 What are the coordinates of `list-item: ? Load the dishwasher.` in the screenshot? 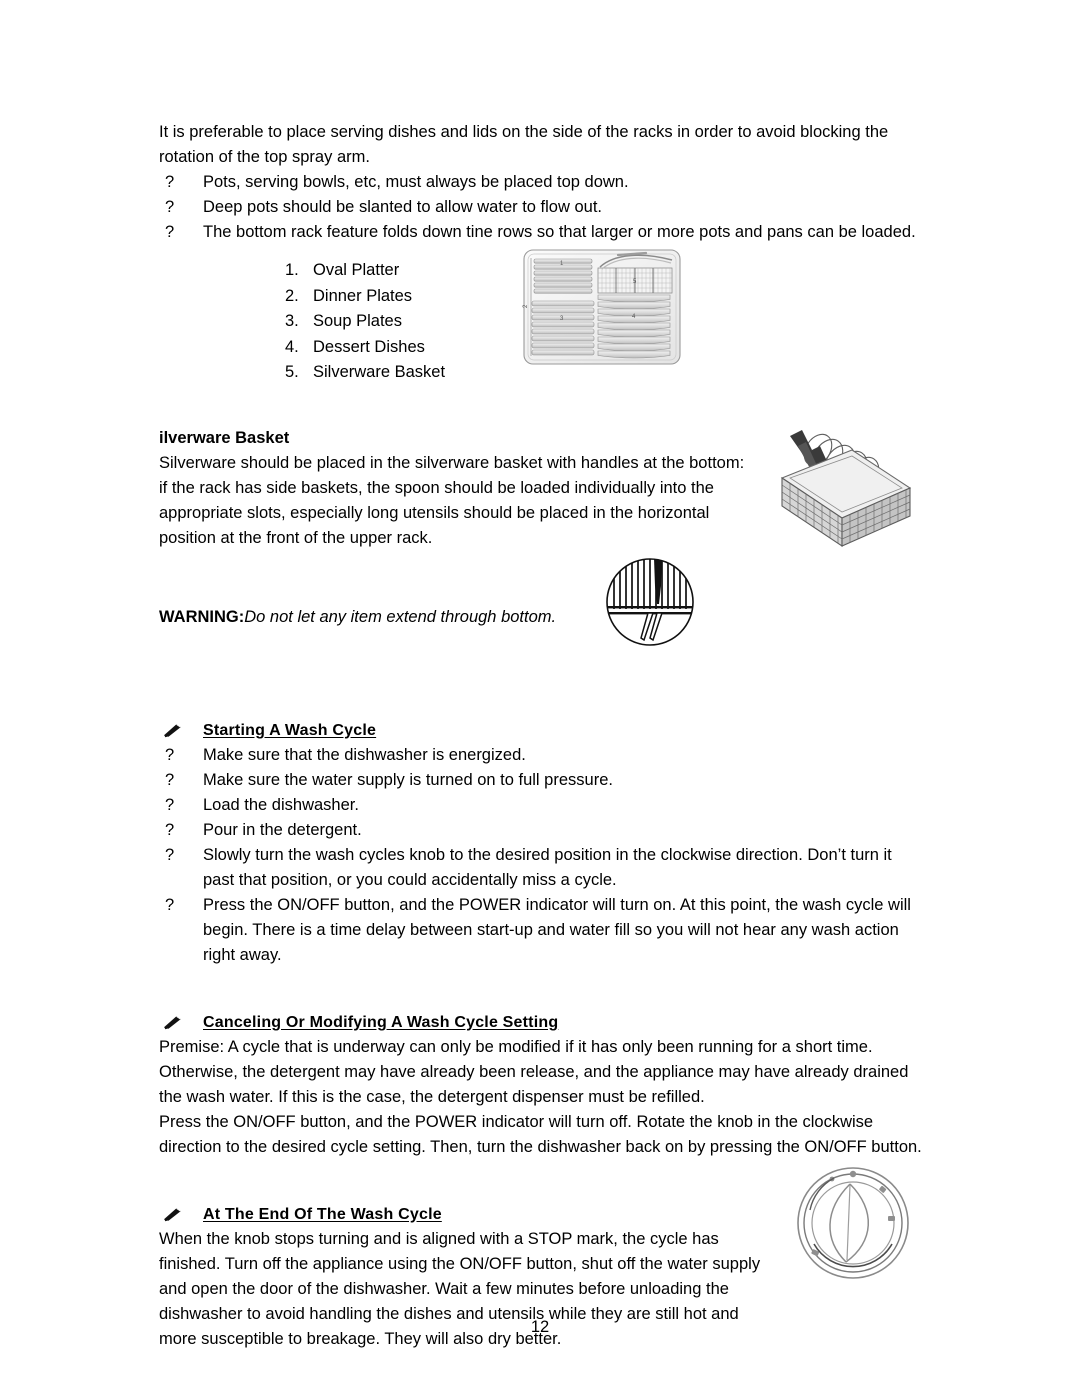 It's located at (543, 805).